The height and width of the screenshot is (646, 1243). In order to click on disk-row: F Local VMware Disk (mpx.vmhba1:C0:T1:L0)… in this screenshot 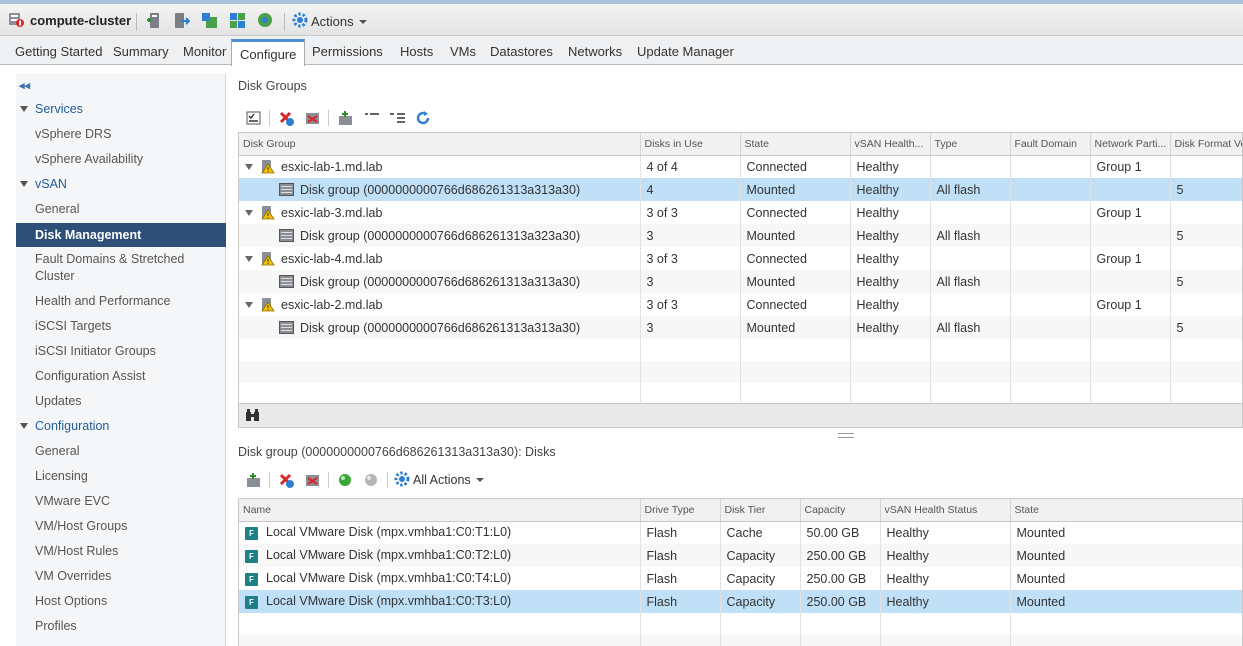, I will do `click(740, 532)`.